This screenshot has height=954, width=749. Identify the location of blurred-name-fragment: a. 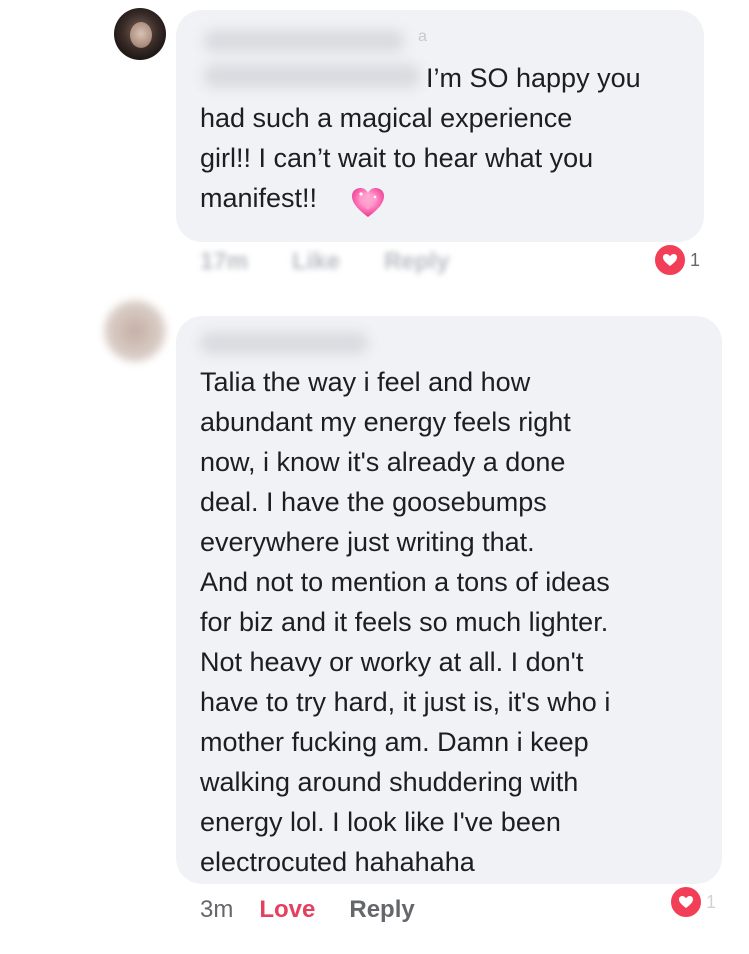
(422, 36).